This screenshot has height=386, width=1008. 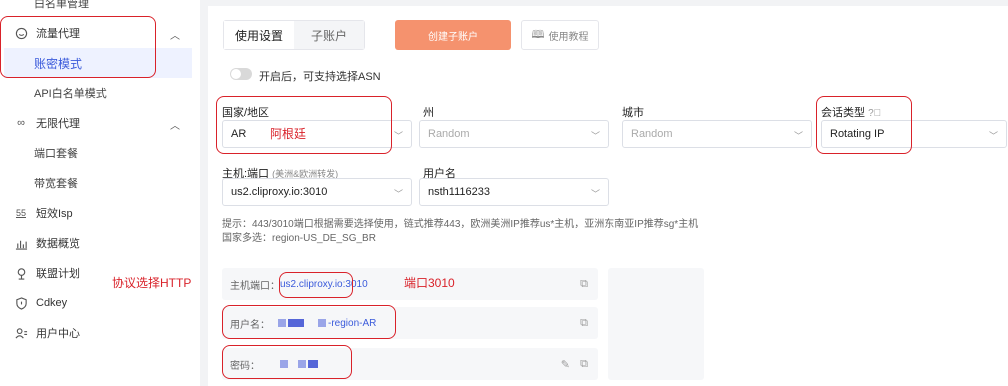 I want to click on state-select: Random ﹀, so click(x=514, y=134).